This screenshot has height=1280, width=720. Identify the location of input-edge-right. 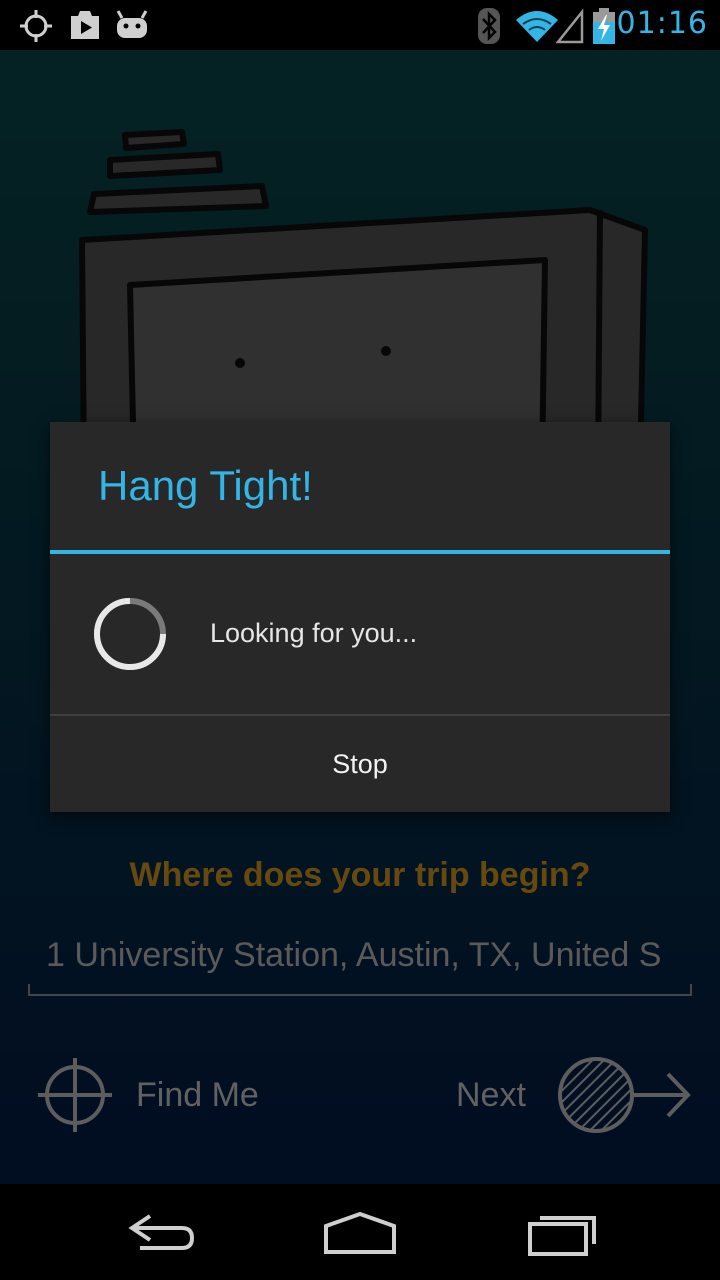
(691, 989).